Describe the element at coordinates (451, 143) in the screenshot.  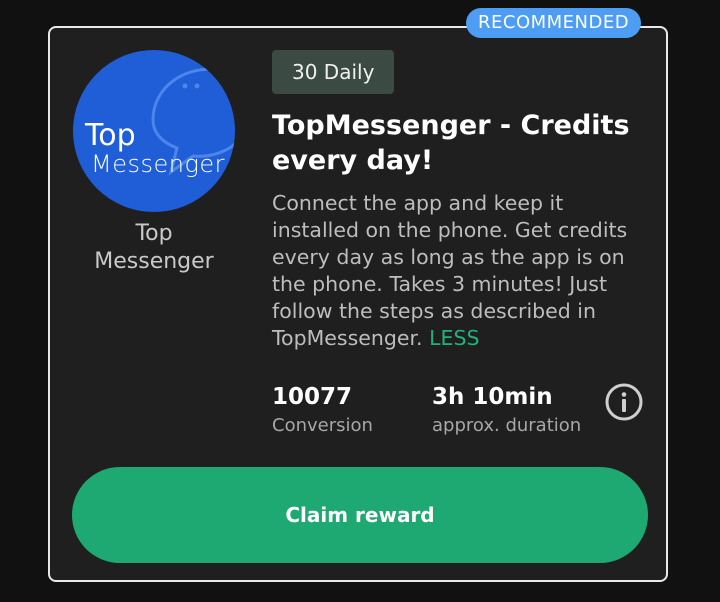
I see `offer-title: TopMessenger - Credits every day!` at that location.